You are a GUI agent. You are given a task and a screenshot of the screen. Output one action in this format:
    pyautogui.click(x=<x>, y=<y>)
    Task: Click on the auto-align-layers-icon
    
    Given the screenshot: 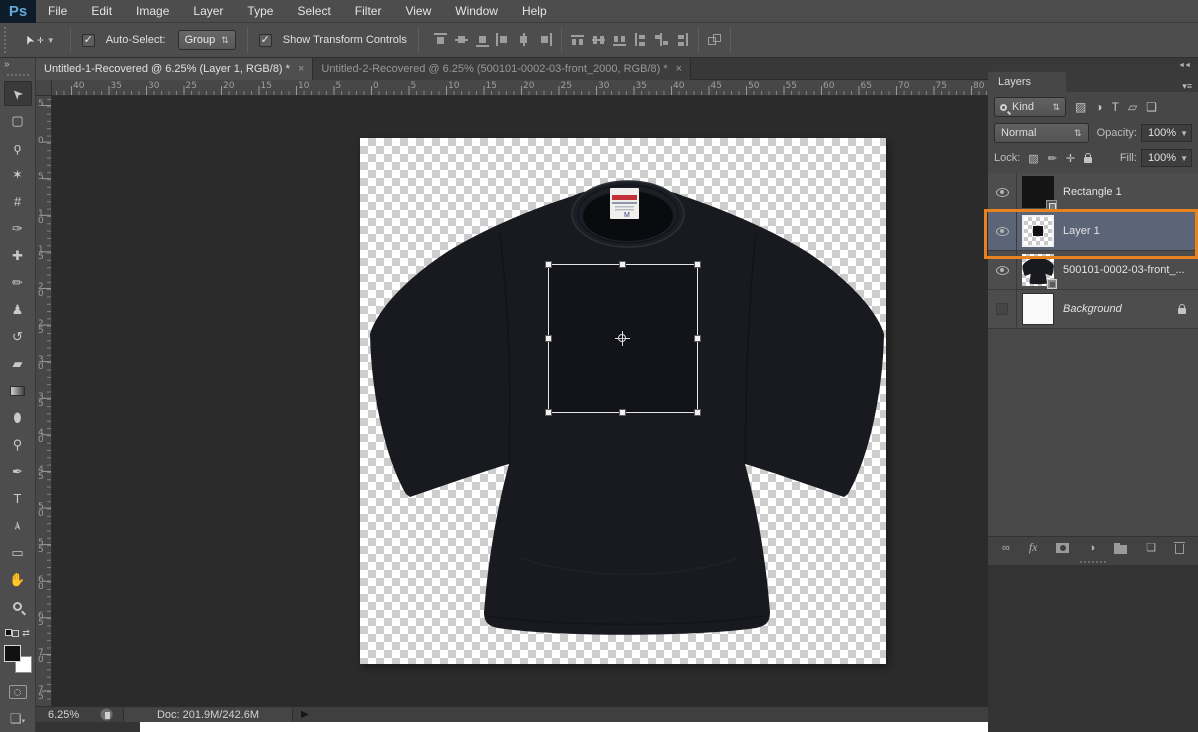 What is the action you would take?
    pyautogui.click(x=714, y=40)
    